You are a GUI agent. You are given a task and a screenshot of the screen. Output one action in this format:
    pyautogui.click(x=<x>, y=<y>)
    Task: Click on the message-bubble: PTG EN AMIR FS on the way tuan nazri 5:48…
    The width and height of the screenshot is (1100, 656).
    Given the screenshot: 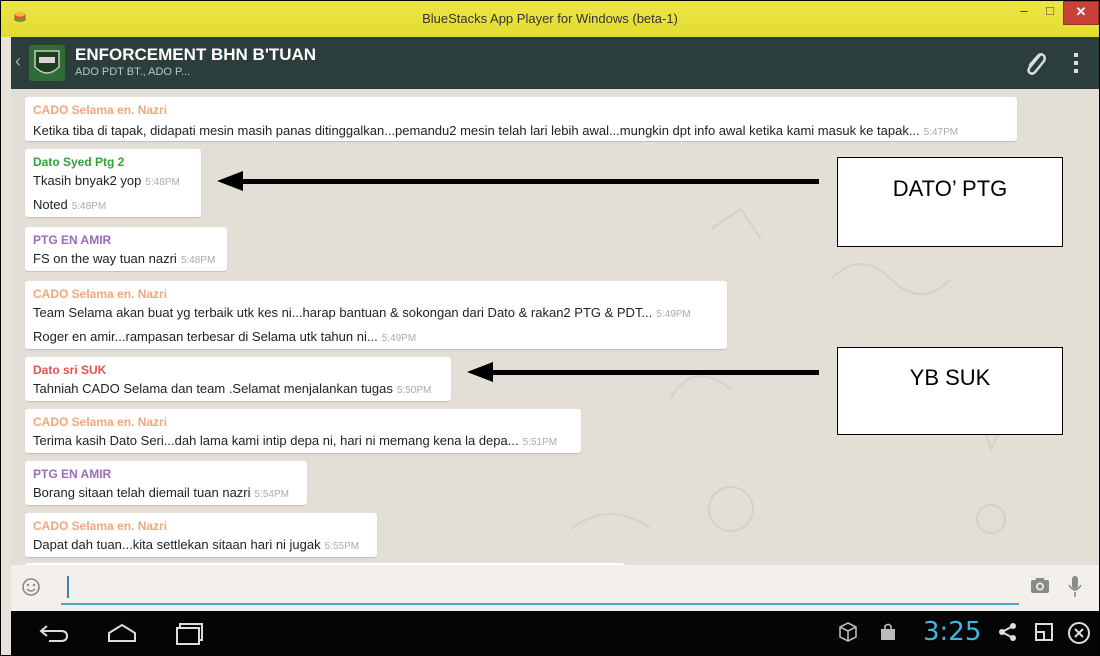 What is the action you would take?
    pyautogui.click(x=126, y=249)
    